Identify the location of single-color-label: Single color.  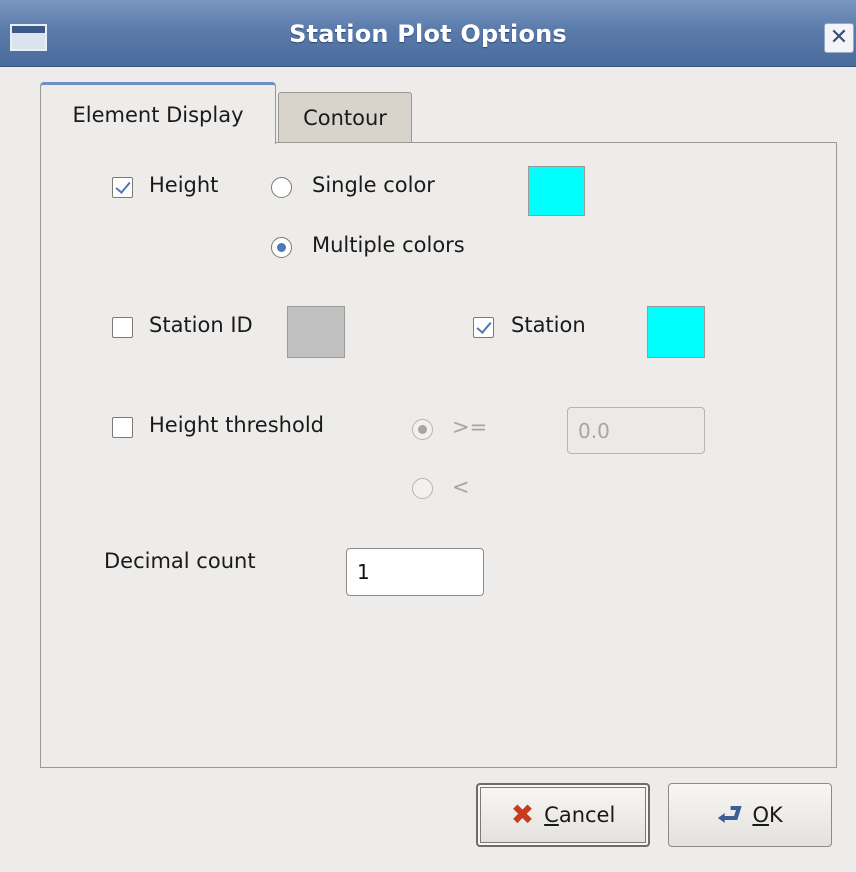
(373, 185).